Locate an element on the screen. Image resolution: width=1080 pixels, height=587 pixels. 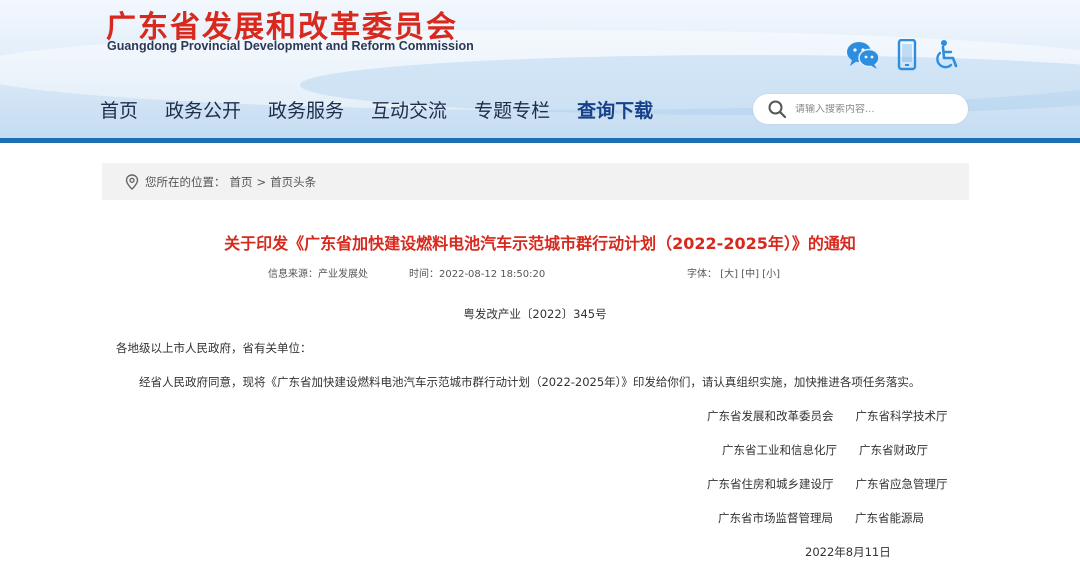
signatory-row: 广东省工业和信息化厅 广东省财政厅 is located at coordinates (825, 450).